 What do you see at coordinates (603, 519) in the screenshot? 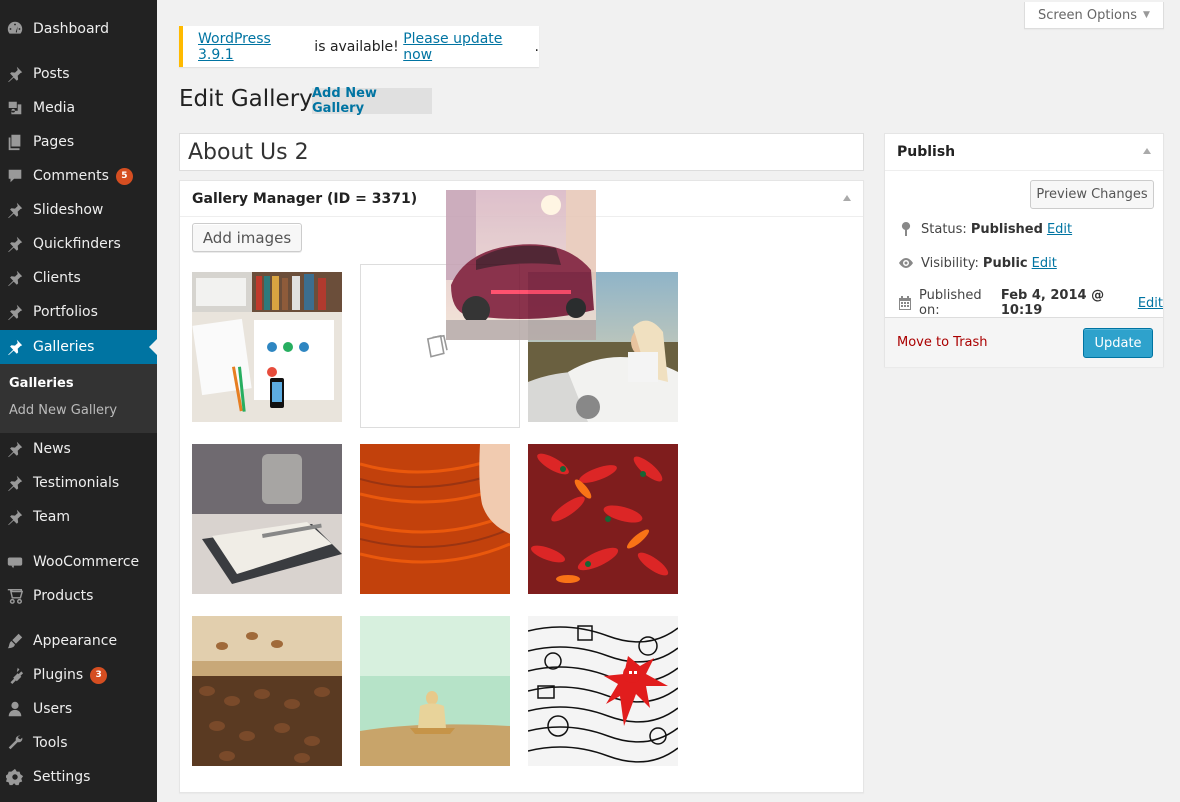
I see `gallery-image-chili-peppers` at bounding box center [603, 519].